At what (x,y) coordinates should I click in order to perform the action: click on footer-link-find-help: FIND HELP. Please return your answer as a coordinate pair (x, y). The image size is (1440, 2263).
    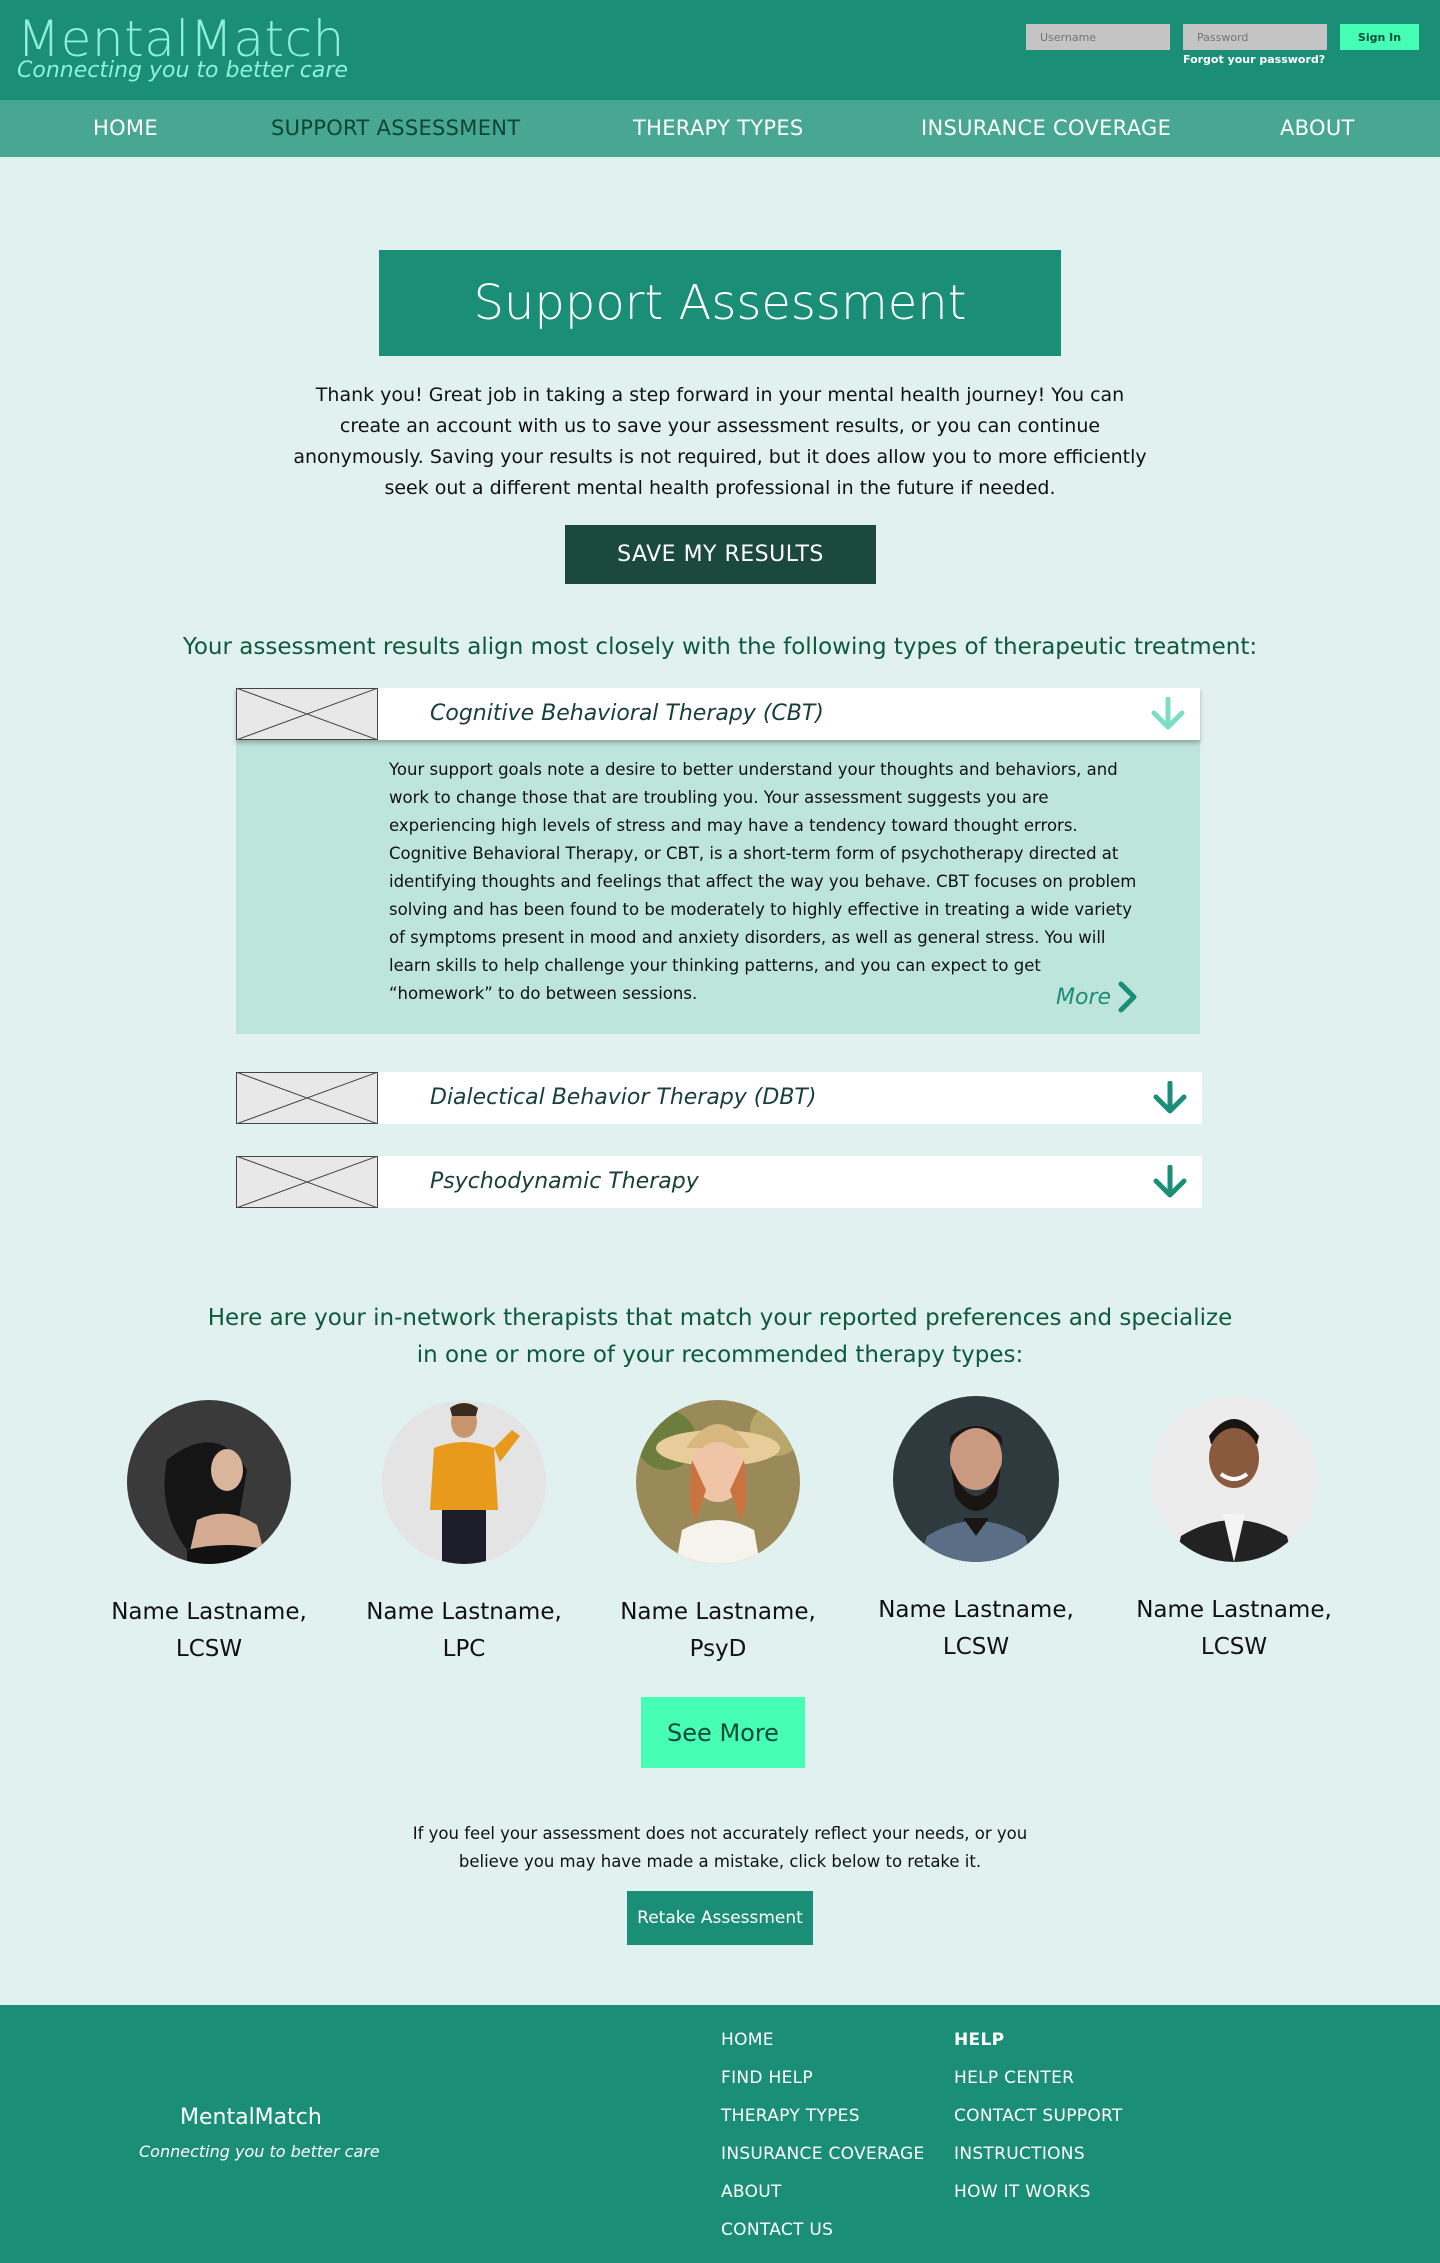
    Looking at the image, I should click on (823, 2078).